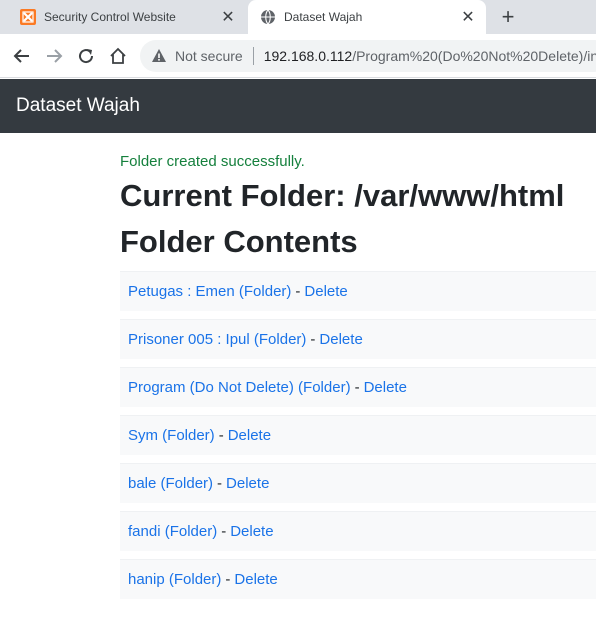  What do you see at coordinates (358, 579) in the screenshot?
I see `list-item: hanip (Folder) - Delete` at bounding box center [358, 579].